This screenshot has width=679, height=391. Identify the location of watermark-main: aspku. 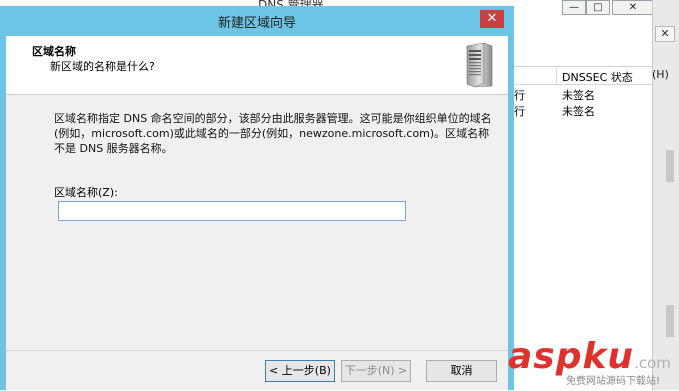
(571, 356).